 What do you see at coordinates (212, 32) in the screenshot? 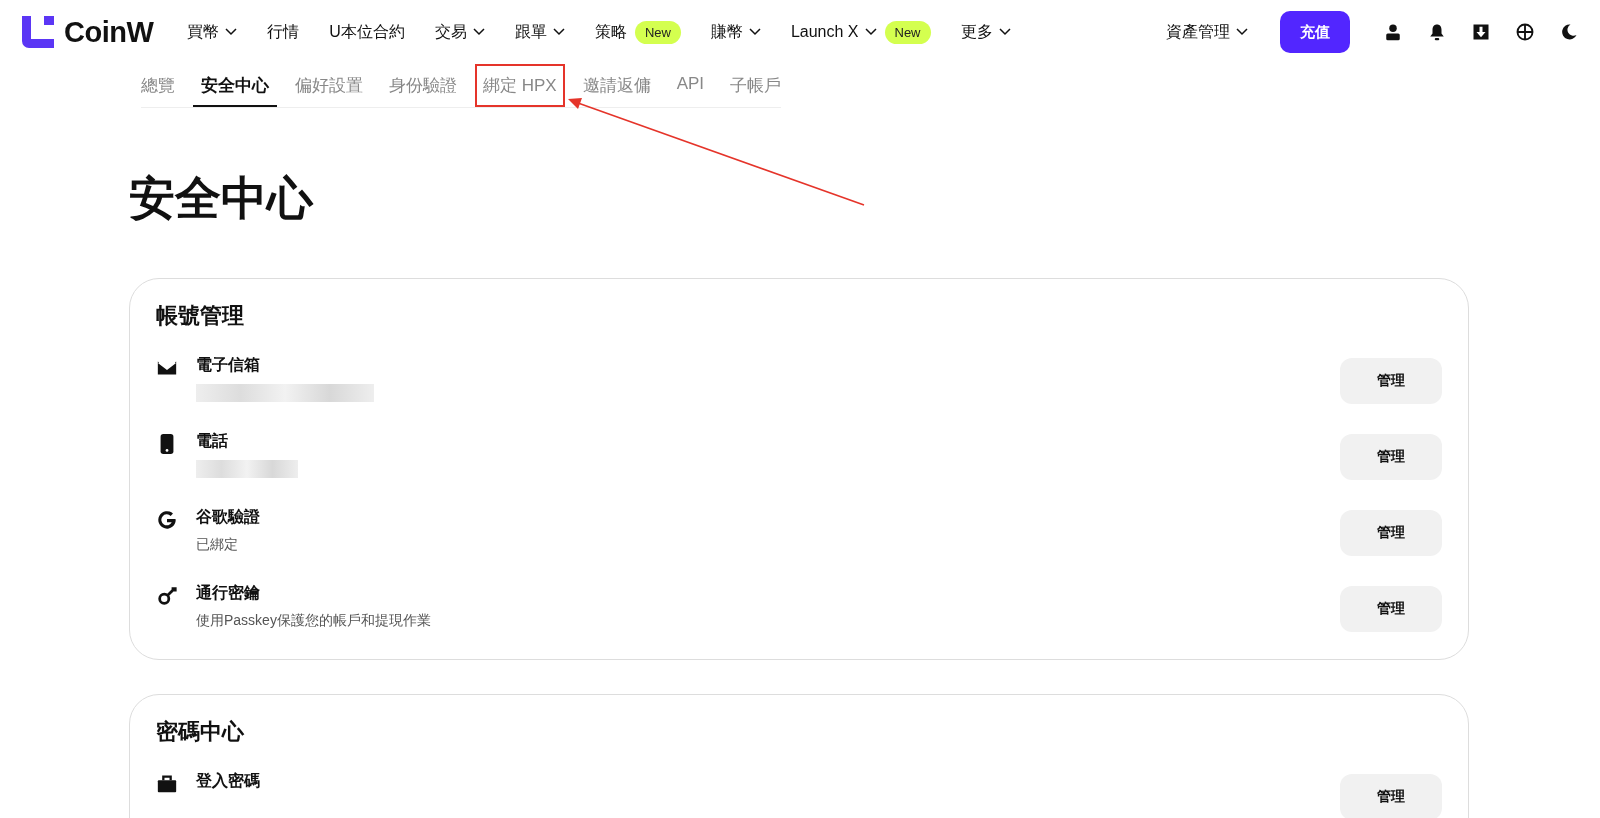
I see `nav-link: 買幣` at bounding box center [212, 32].